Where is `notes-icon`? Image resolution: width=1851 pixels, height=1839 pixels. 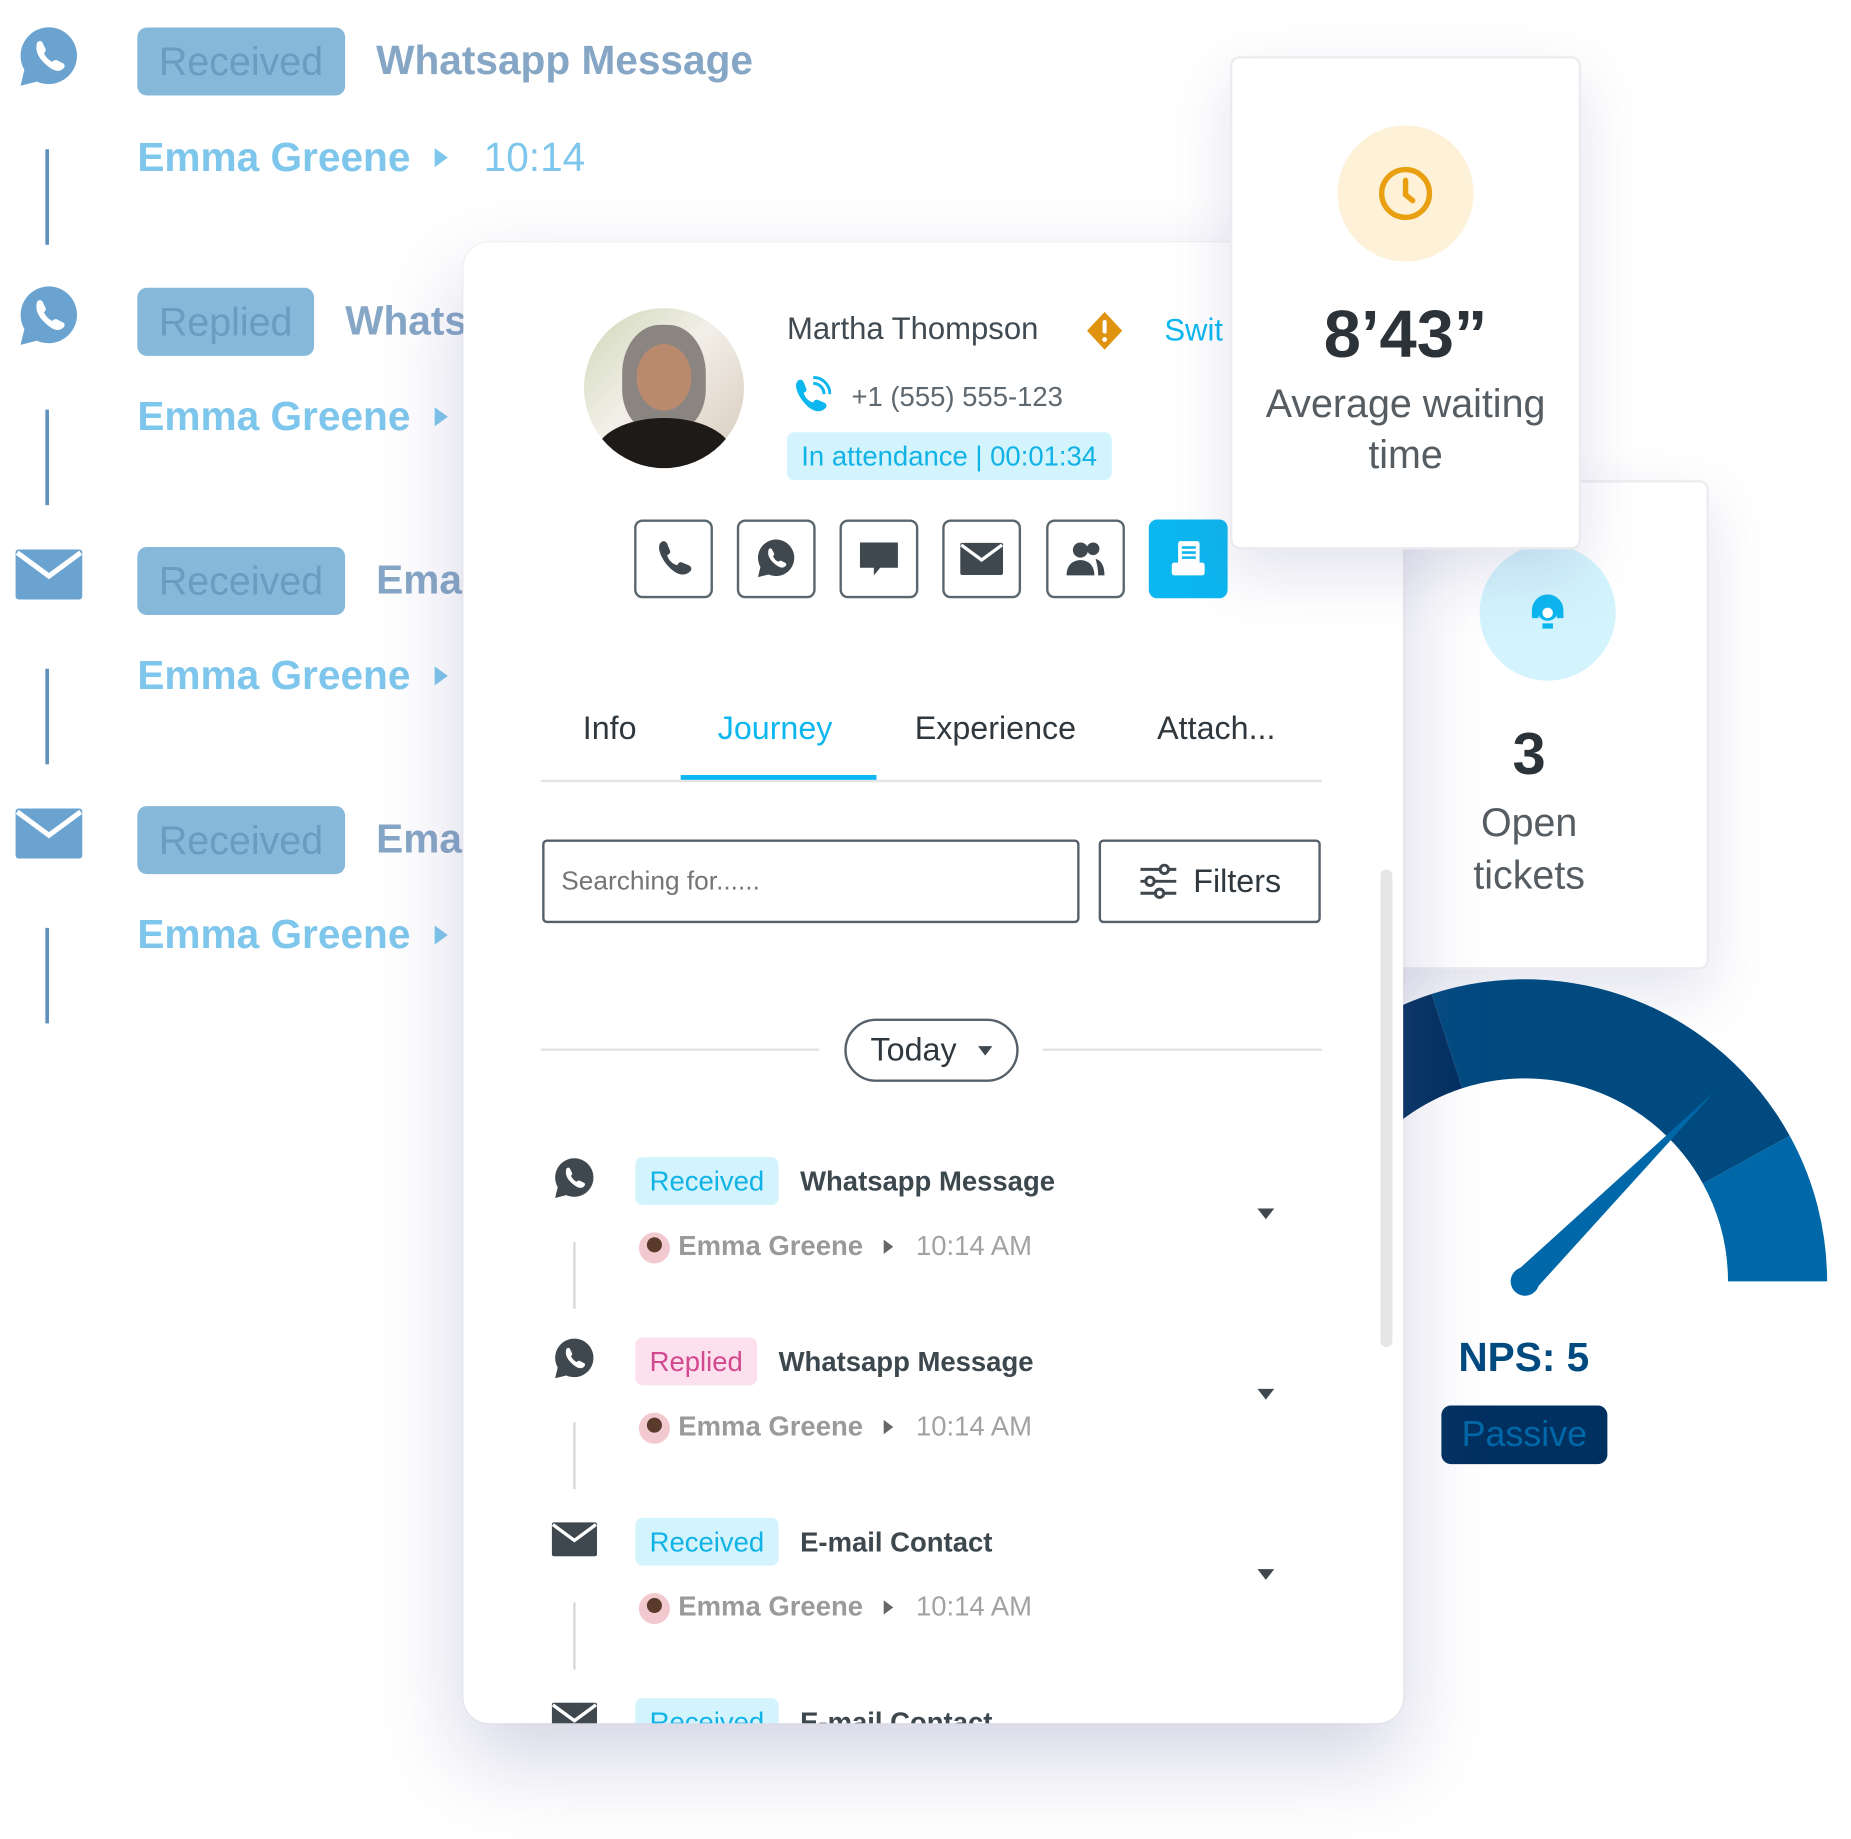 notes-icon is located at coordinates (1188, 558).